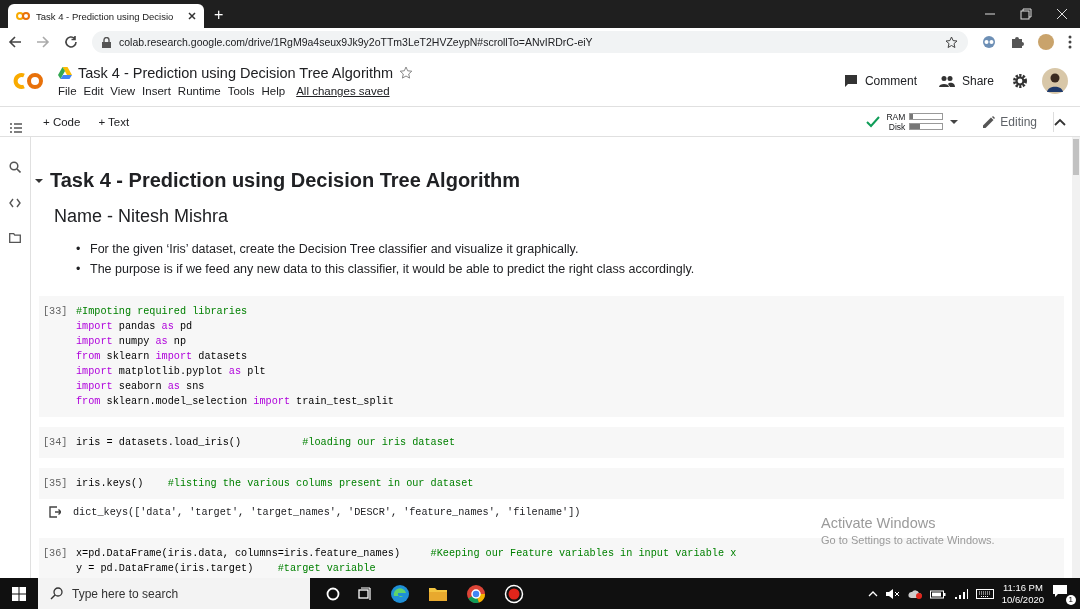 The height and width of the screenshot is (609, 1080). What do you see at coordinates (896, 116) in the screenshot?
I see `resource-label: RAM` at bounding box center [896, 116].